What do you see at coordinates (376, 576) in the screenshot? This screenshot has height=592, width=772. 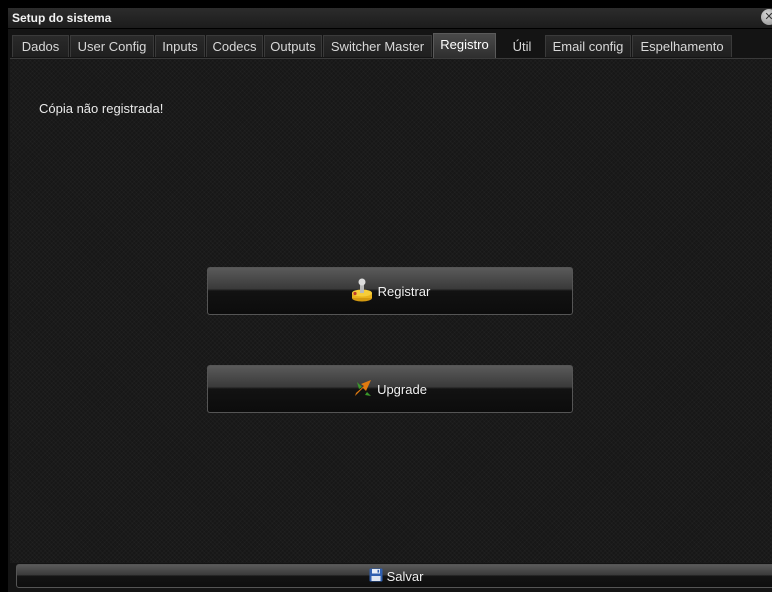 I see `floppy-disk-icon` at bounding box center [376, 576].